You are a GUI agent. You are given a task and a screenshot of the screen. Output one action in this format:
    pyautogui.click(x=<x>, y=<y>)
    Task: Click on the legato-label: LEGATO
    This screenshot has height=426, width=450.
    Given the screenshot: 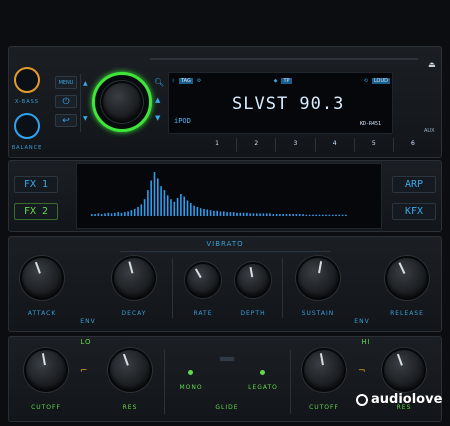 What is the action you would take?
    pyautogui.click(x=263, y=387)
    